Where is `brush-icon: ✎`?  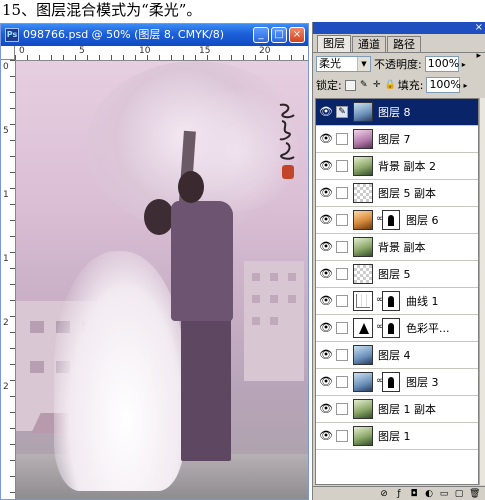
brush-icon: ✎ is located at coordinates (342, 112).